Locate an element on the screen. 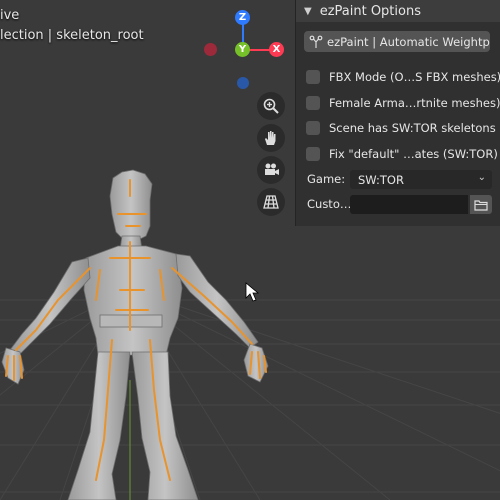  swtor-skeletons-label: Scene has SW:TOR skeletons is located at coordinates (412, 128).